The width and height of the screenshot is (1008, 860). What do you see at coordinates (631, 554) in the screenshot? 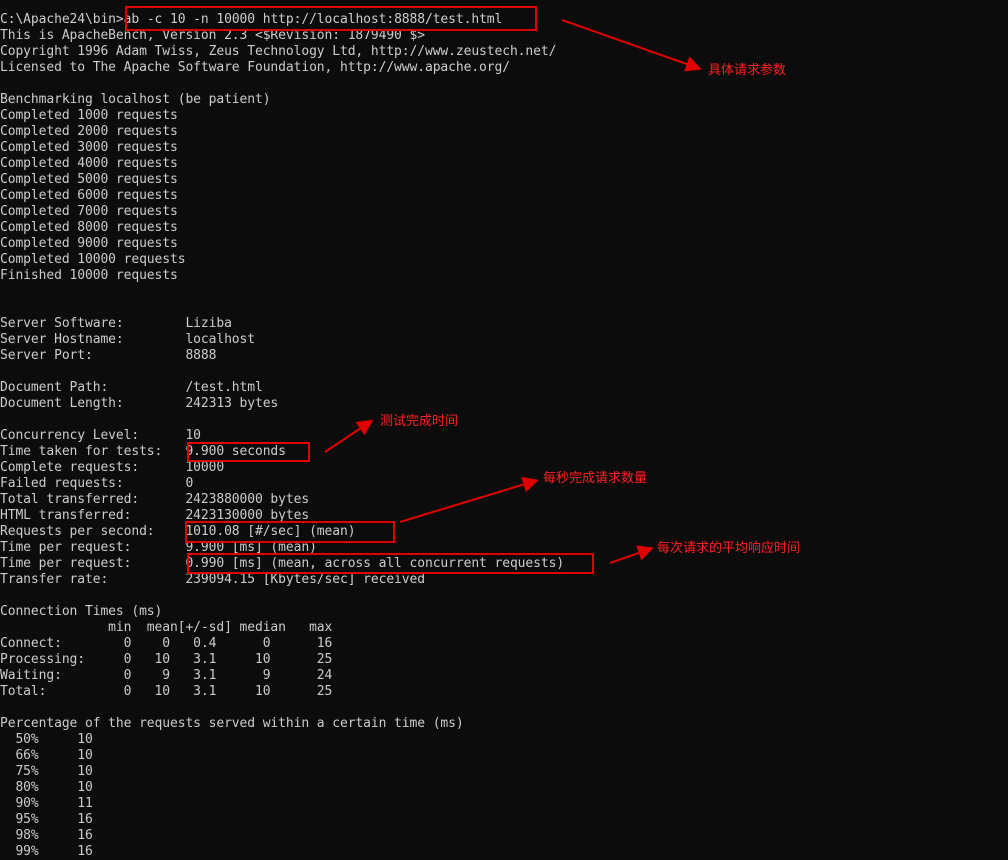
I see `arrow-avg-time` at bounding box center [631, 554].